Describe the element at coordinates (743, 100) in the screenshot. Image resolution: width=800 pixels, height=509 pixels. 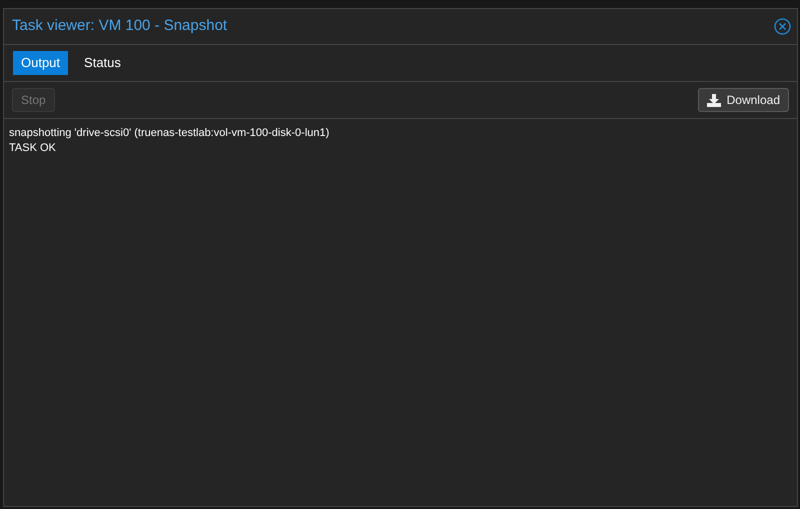
I see `download-button: Download` at that location.